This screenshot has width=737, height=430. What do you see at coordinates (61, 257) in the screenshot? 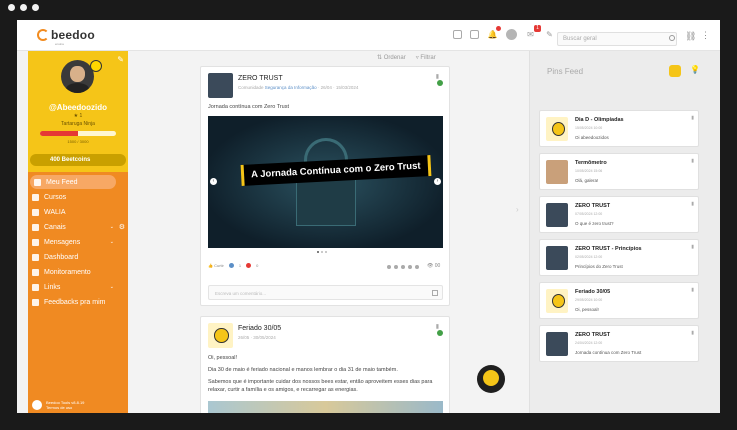
I see `nav-label: Dashboard` at bounding box center [61, 257].